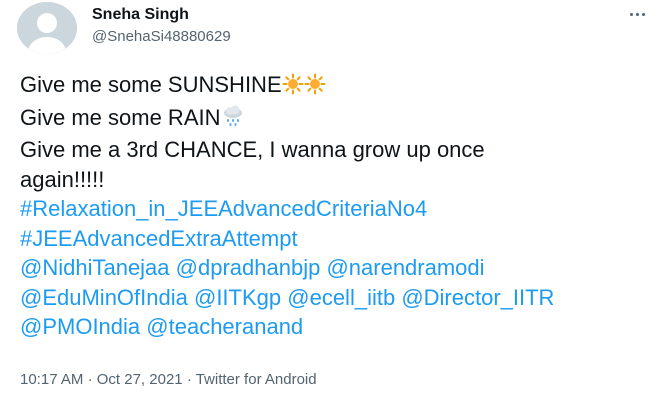 This screenshot has width=660, height=404. Describe the element at coordinates (248, 267) in the screenshot. I see `mention-link: @dpradhanbjp` at that location.